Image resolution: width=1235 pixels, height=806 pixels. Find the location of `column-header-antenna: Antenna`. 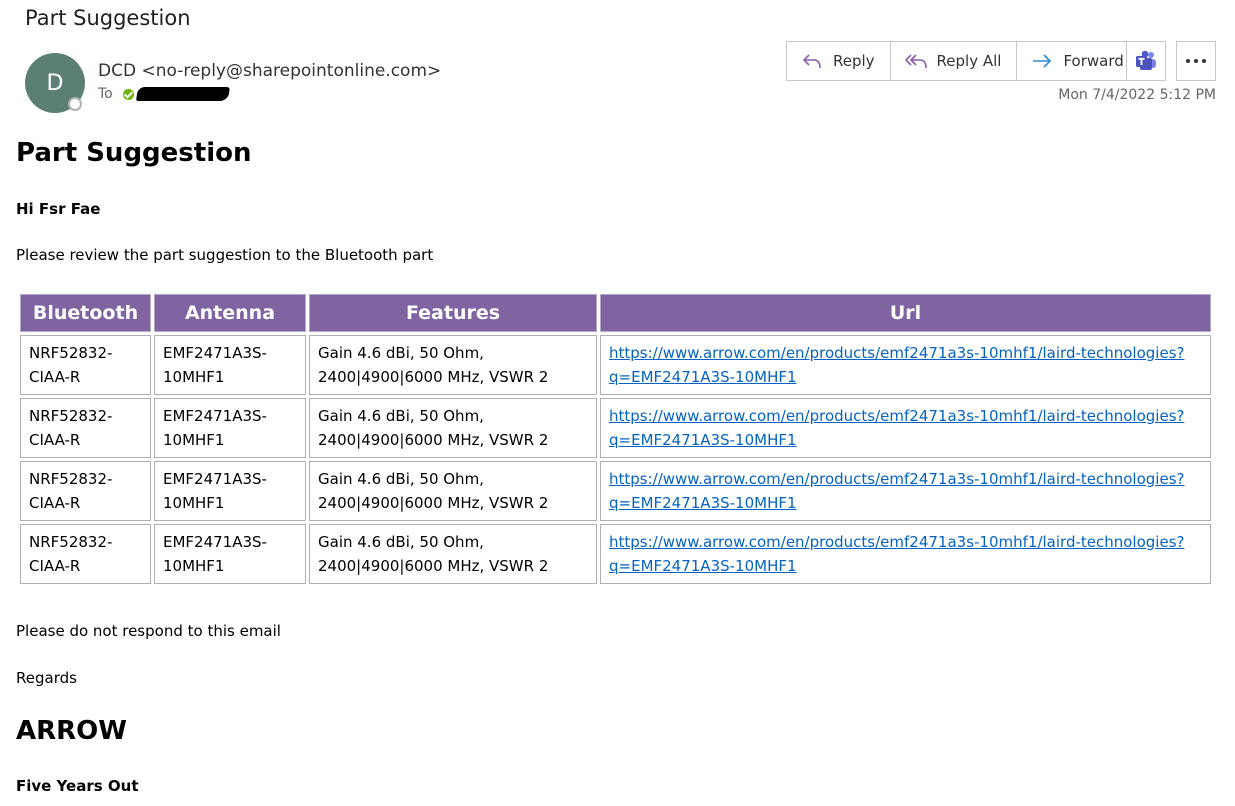

column-header-antenna: Antenna is located at coordinates (230, 313).